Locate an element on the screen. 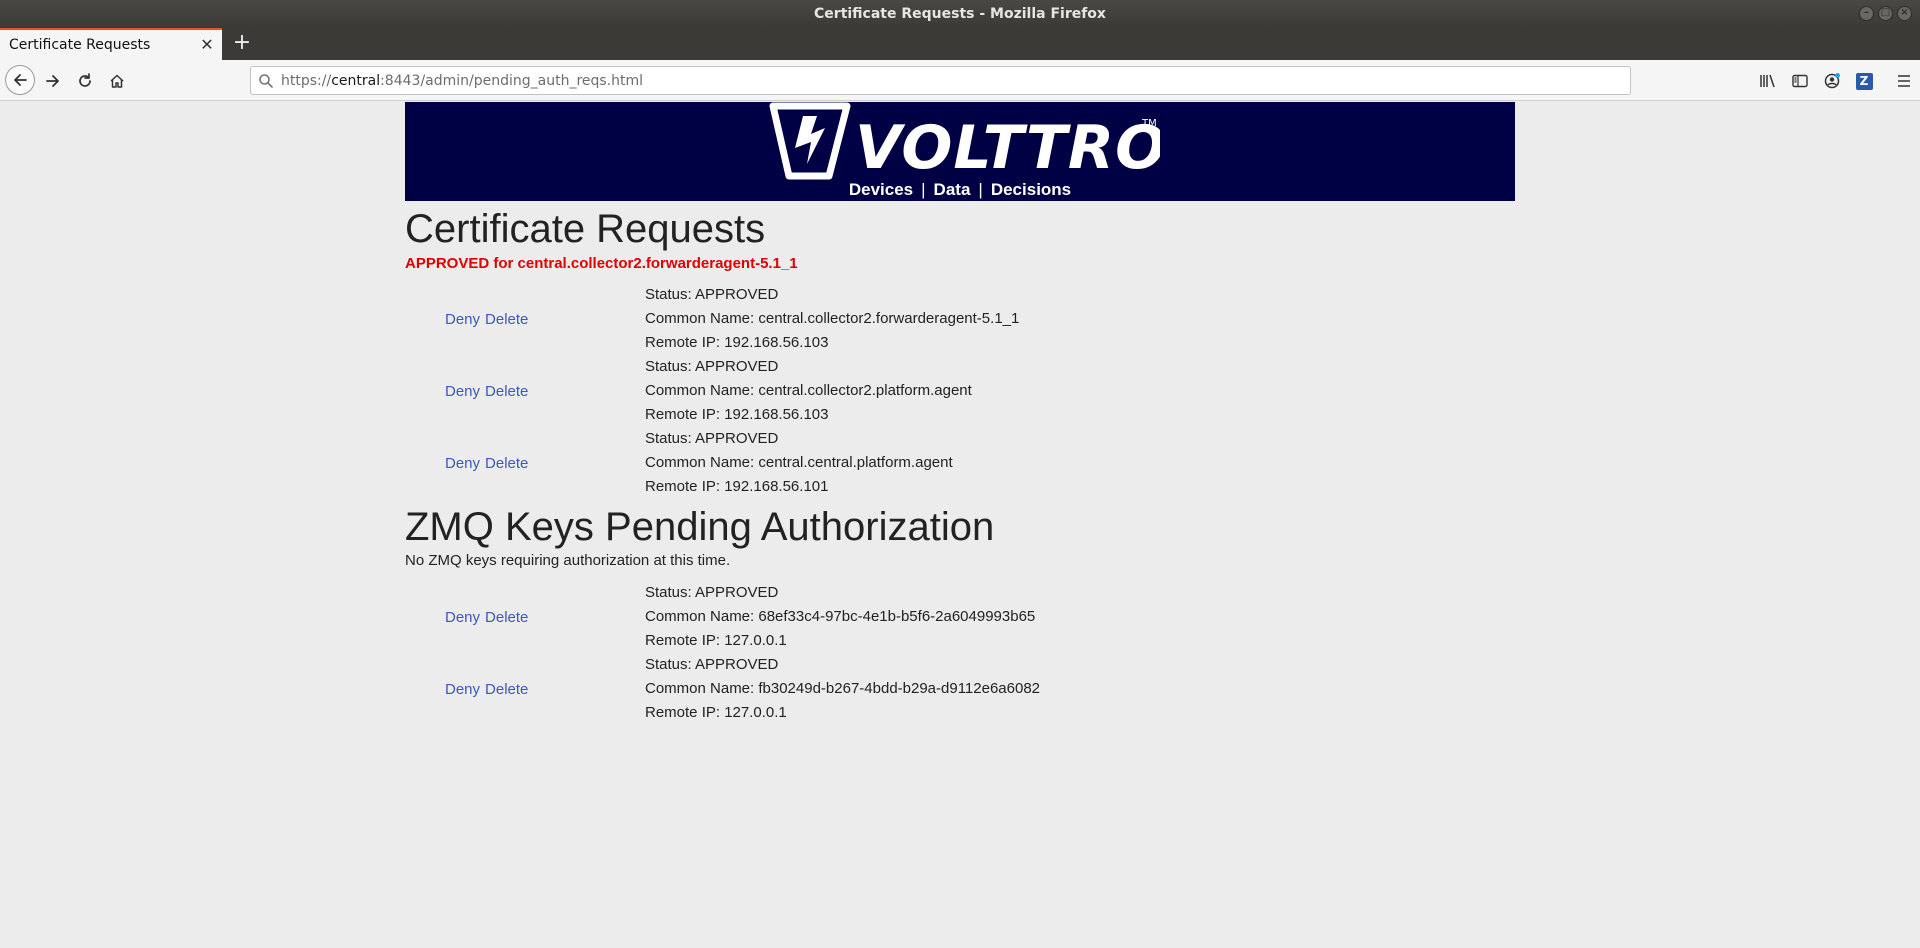  arrow-left-icon is located at coordinates (20, 80).